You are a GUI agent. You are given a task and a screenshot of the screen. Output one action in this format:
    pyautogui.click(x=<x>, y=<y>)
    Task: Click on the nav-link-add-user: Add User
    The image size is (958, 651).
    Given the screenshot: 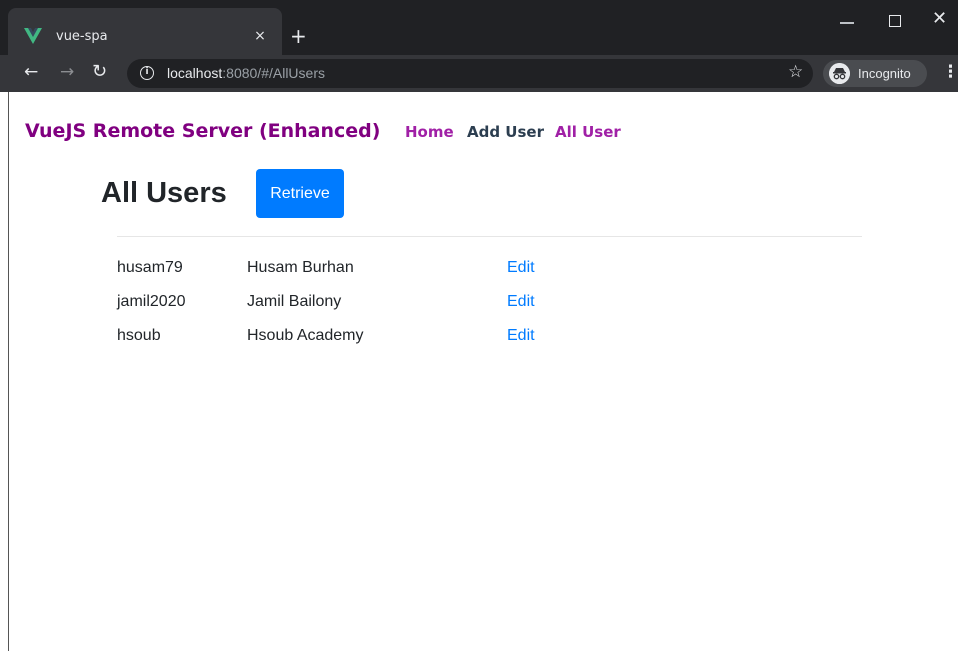 What is the action you would take?
    pyautogui.click(x=505, y=132)
    